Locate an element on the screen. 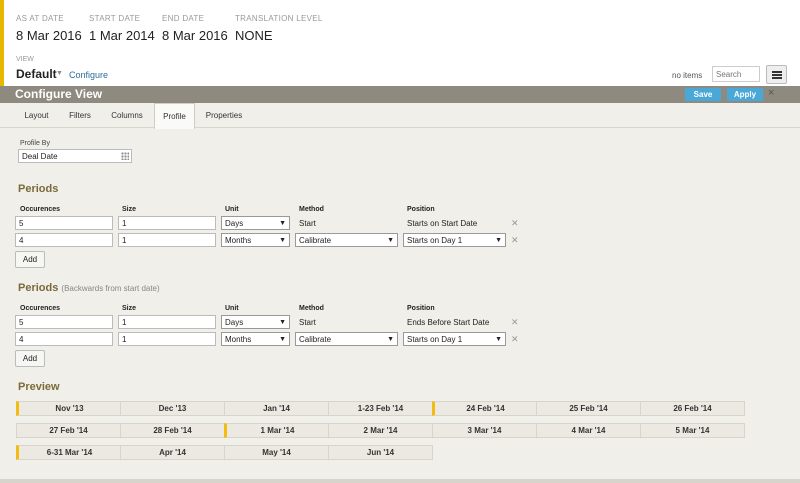 The height and width of the screenshot is (483, 800). periods-backwards-subtitle: (Backwards from start date) is located at coordinates (110, 288).